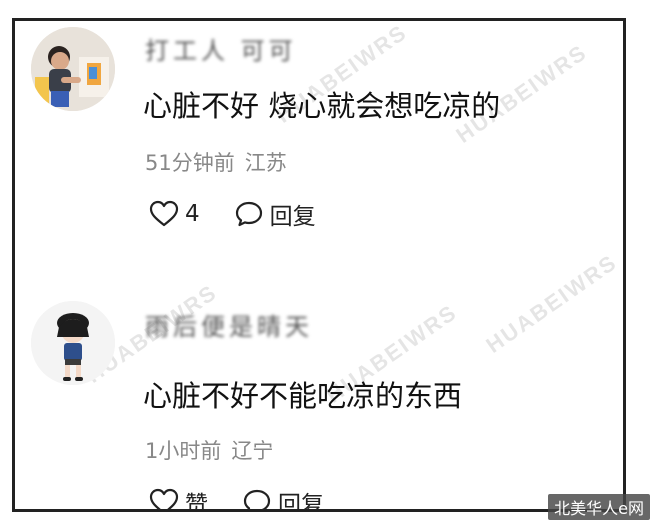 This screenshot has width=660, height=522. I want to click on comment-text: 心脏不好不能吃凉的东西, so click(303, 396).